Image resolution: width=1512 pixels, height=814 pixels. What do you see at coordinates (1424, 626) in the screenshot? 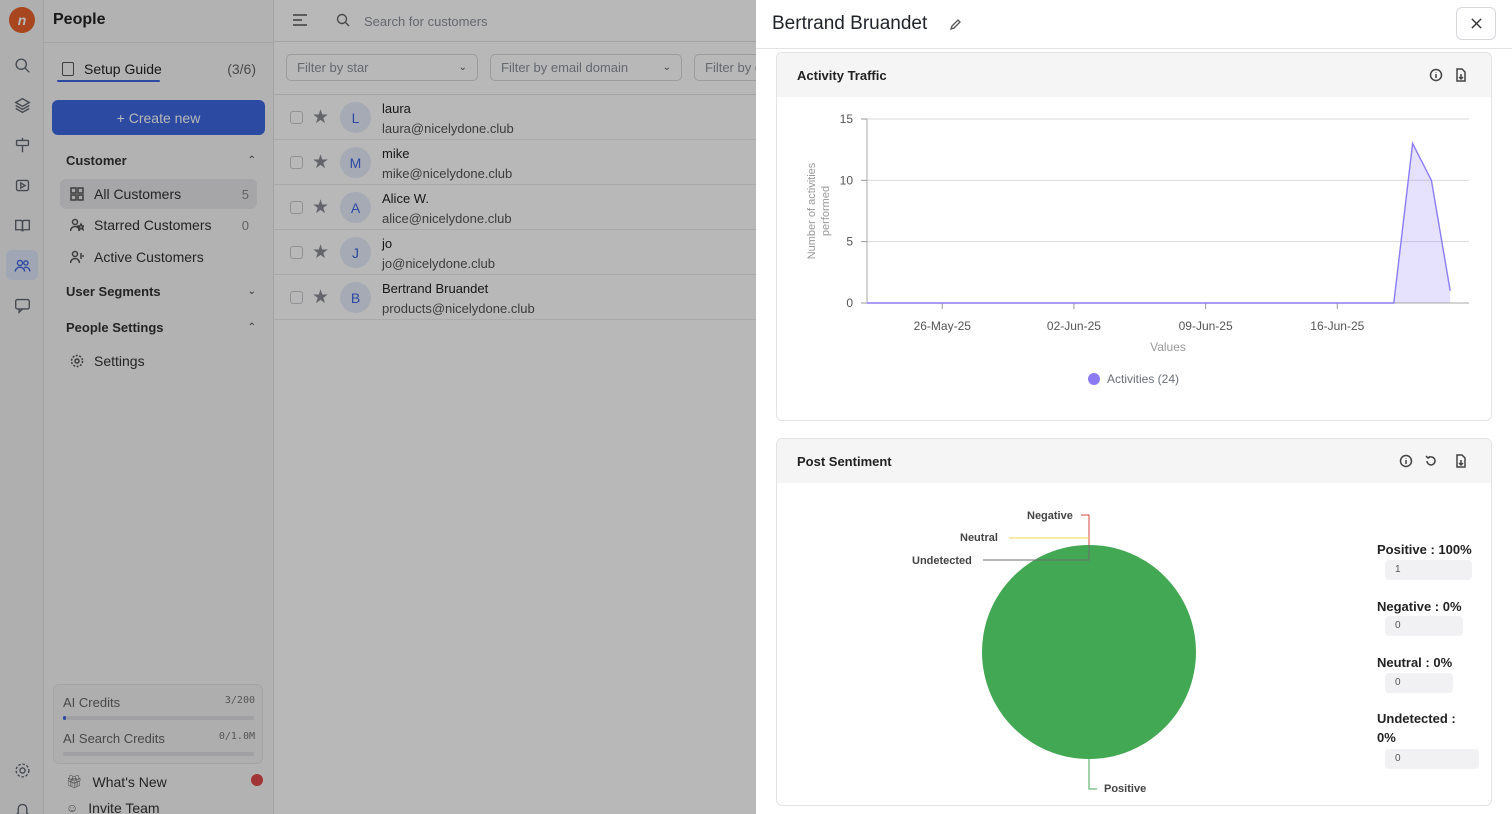
I see `sentiment-negative-value: 0` at bounding box center [1424, 626].